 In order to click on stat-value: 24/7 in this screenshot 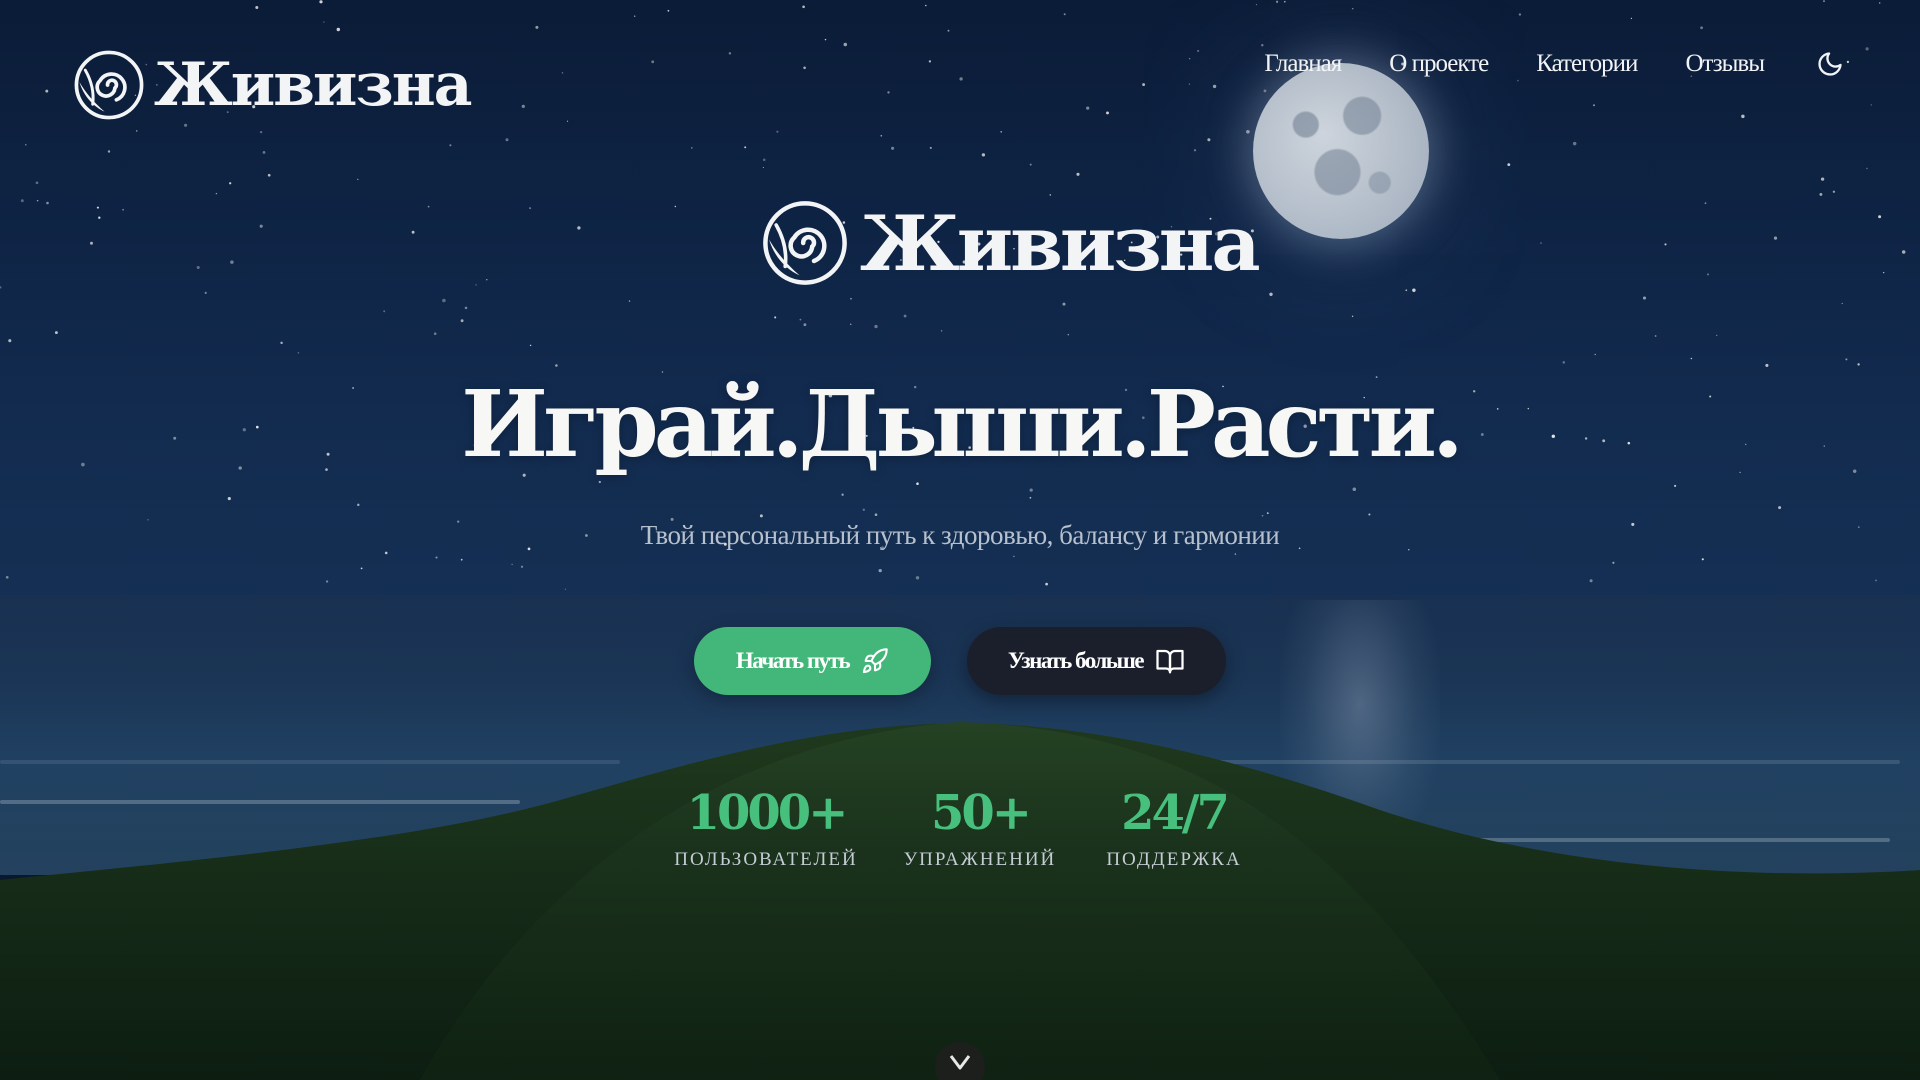, I will do `click(1175, 813)`.